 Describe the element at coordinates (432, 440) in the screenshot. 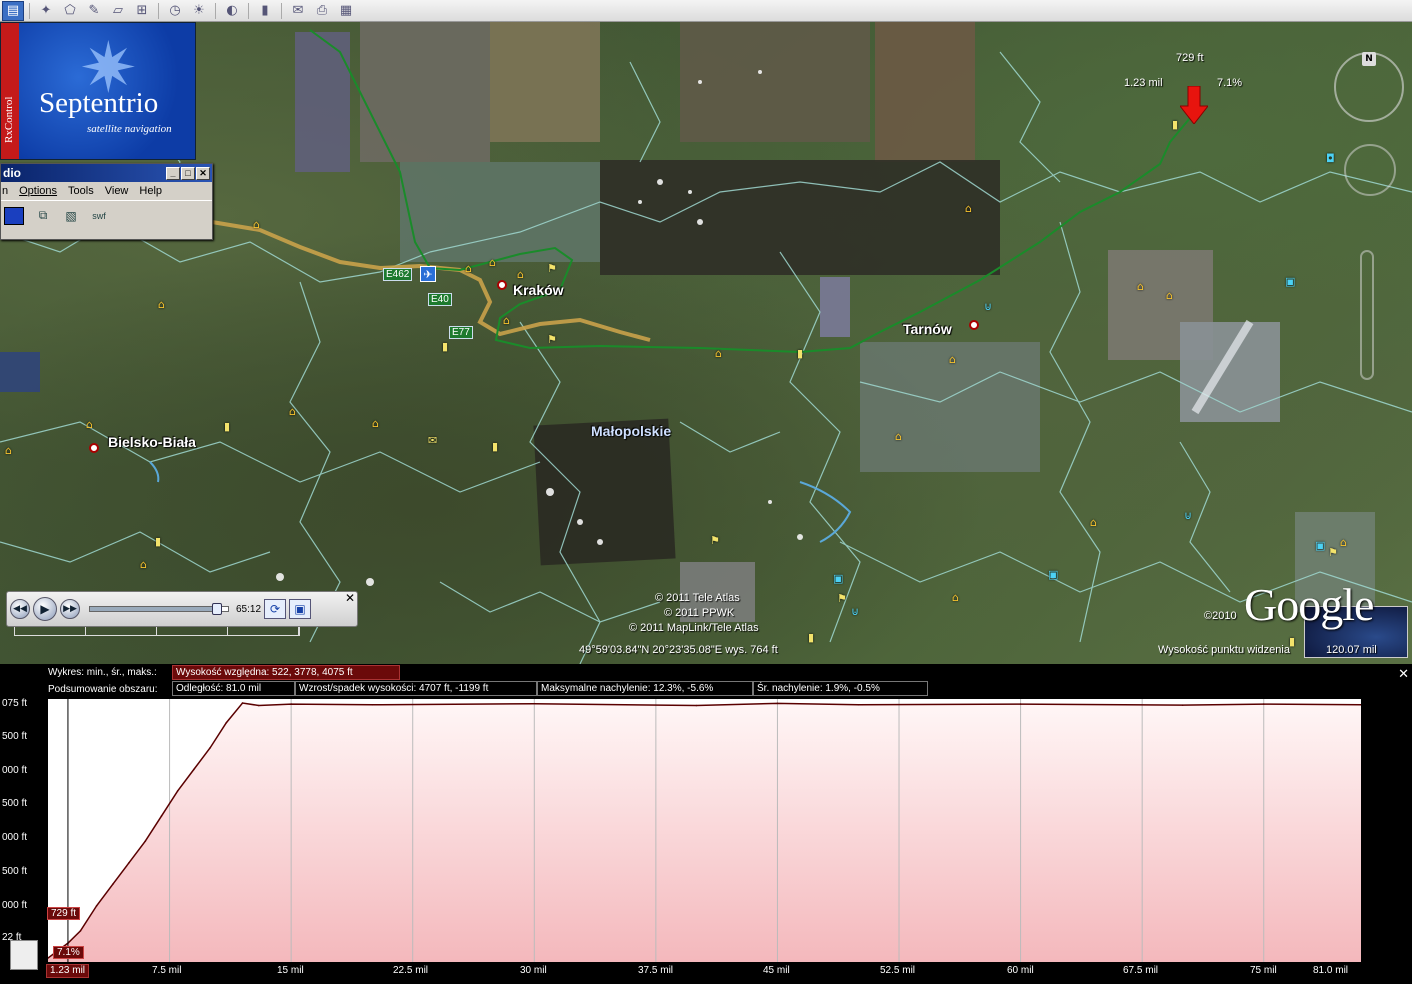

I see `mail-icon: ✉` at that location.